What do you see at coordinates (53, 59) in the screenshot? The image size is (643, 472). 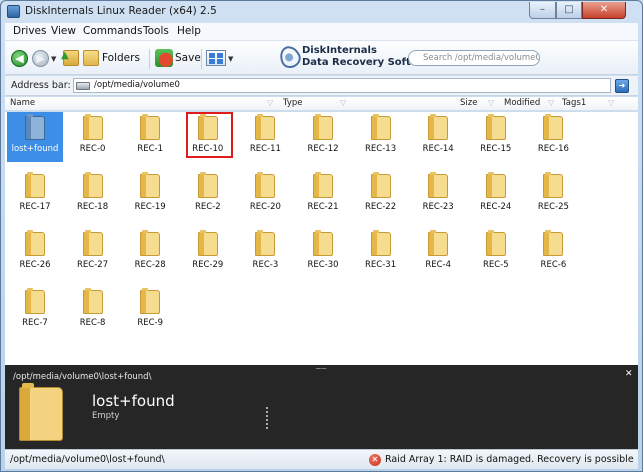 I see `history-dropdown-icon: ▼` at bounding box center [53, 59].